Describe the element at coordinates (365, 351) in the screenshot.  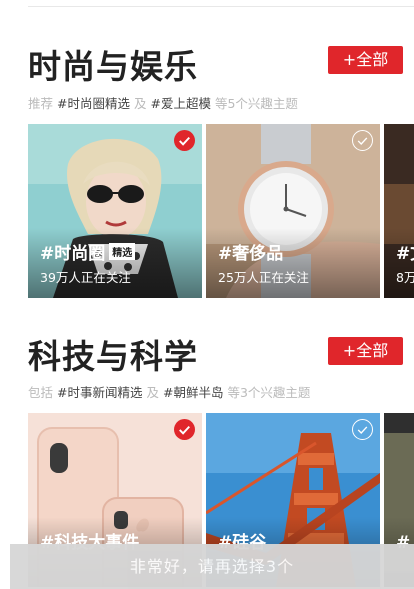
I see `all-button: +全部` at that location.